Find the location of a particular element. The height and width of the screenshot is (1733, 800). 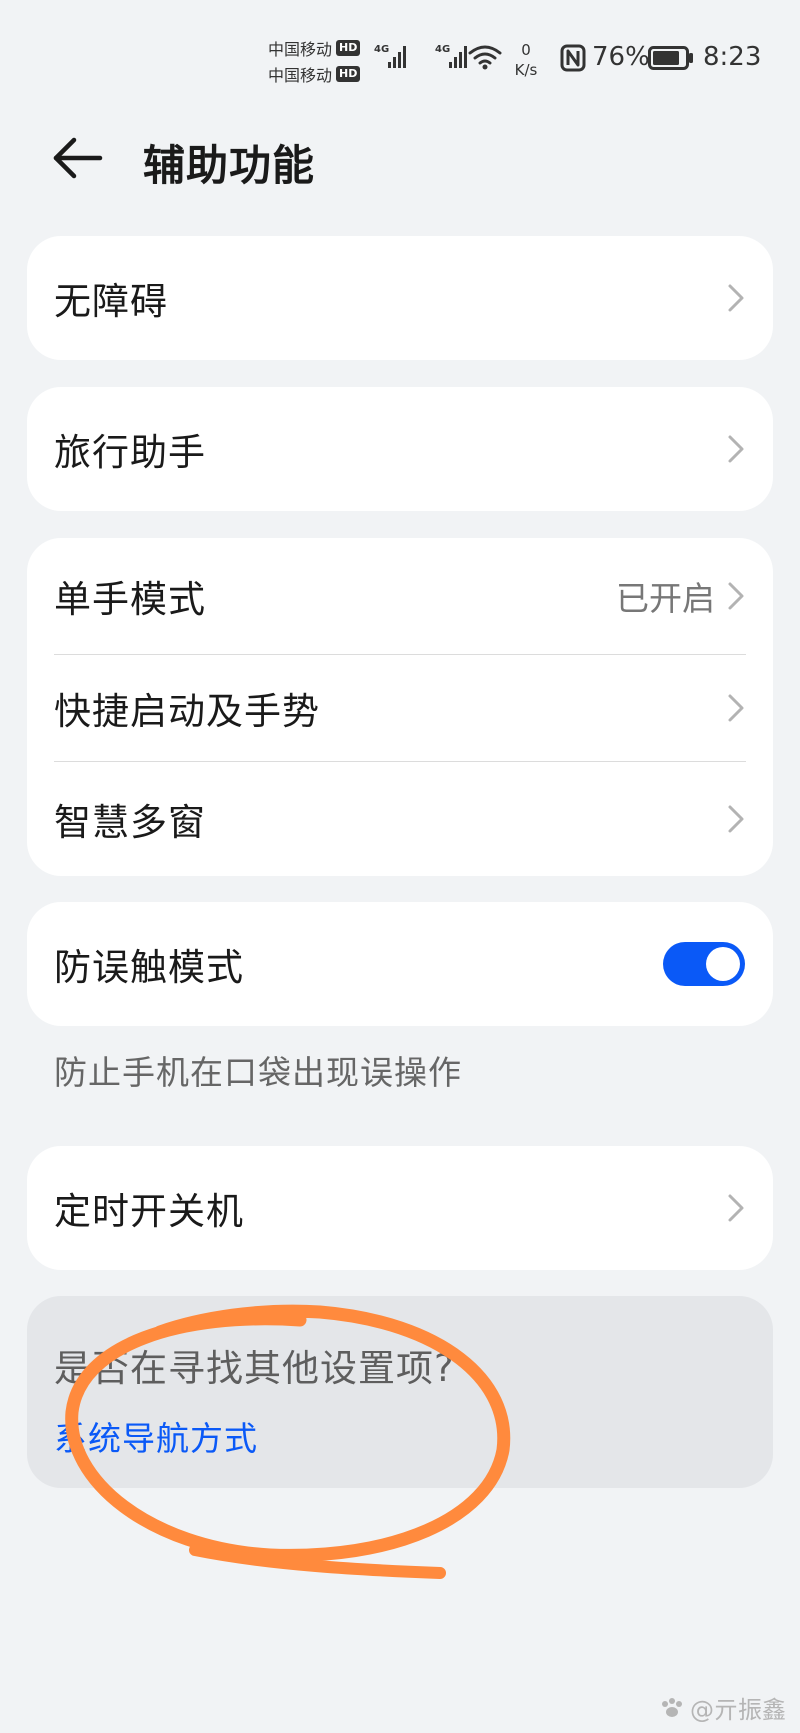

accessibility-card: 无障碍 is located at coordinates (400, 298).